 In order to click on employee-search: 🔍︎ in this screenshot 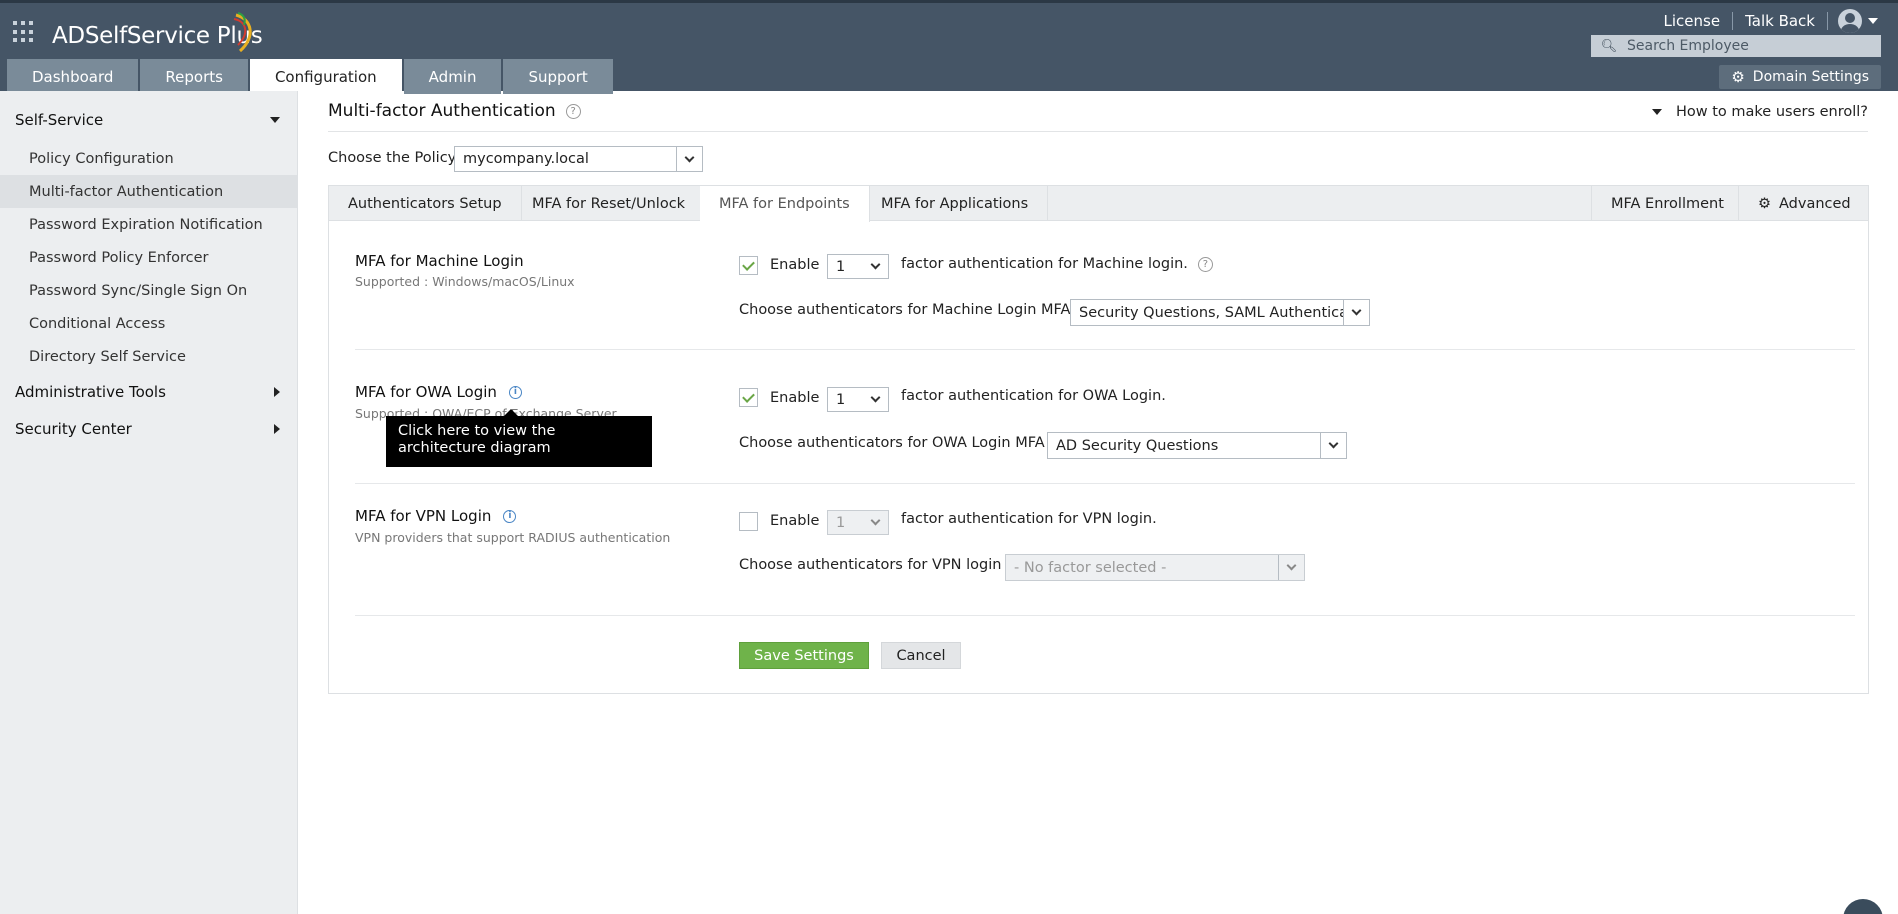, I will do `click(1736, 46)`.